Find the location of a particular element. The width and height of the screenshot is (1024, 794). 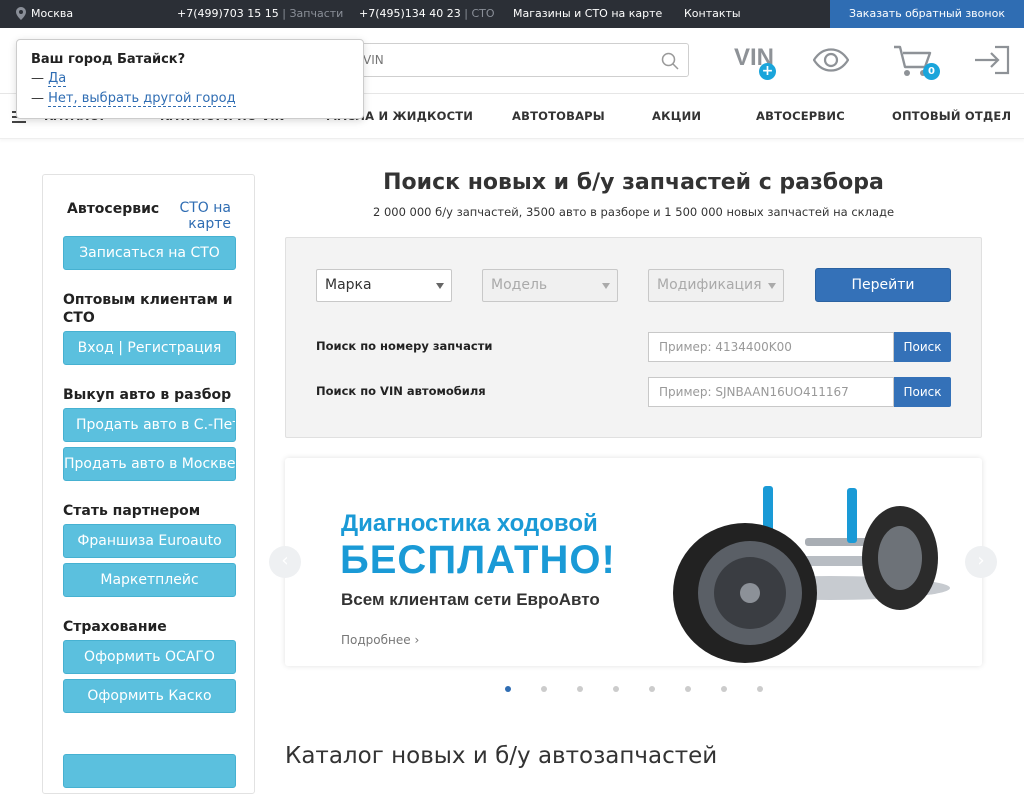

city-selector: Москва is located at coordinates (44, 13).